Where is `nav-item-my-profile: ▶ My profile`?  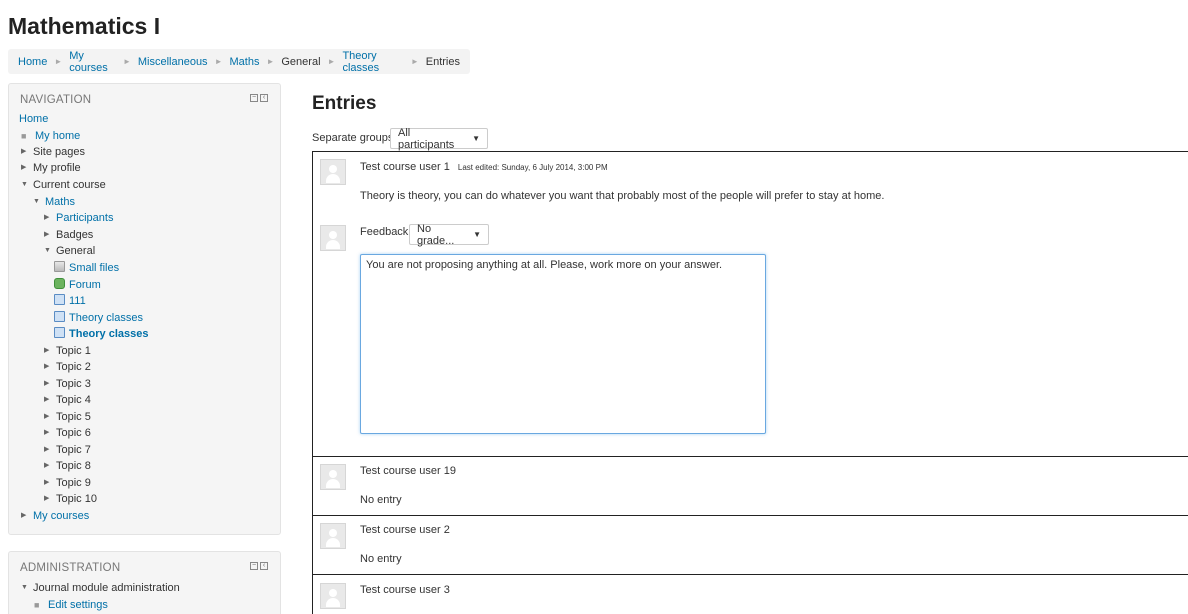 nav-item-my-profile: ▶ My profile is located at coordinates (51, 168).